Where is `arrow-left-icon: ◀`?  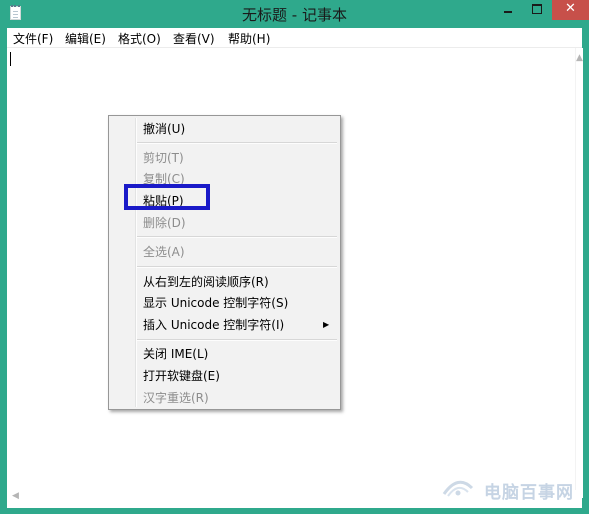 arrow-left-icon: ◀ is located at coordinates (15, 496).